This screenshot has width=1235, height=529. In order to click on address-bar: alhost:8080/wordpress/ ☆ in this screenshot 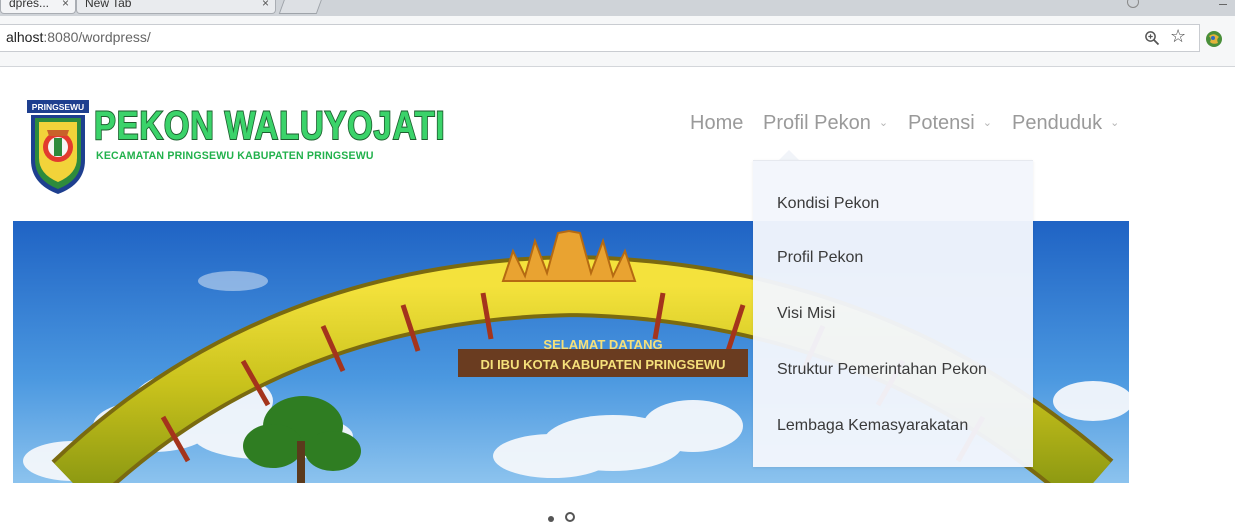, I will do `click(617, 41)`.